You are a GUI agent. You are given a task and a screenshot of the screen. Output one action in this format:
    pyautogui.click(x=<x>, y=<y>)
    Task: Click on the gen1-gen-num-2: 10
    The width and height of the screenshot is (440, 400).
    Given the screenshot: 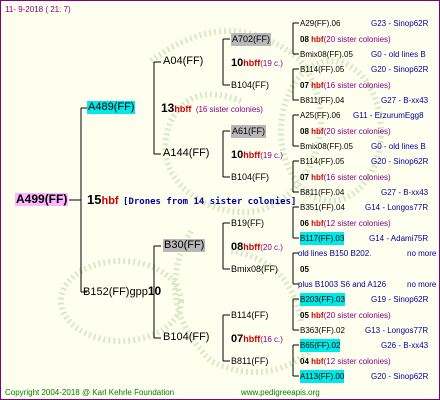 What is the action you would take?
    pyautogui.click(x=154, y=291)
    